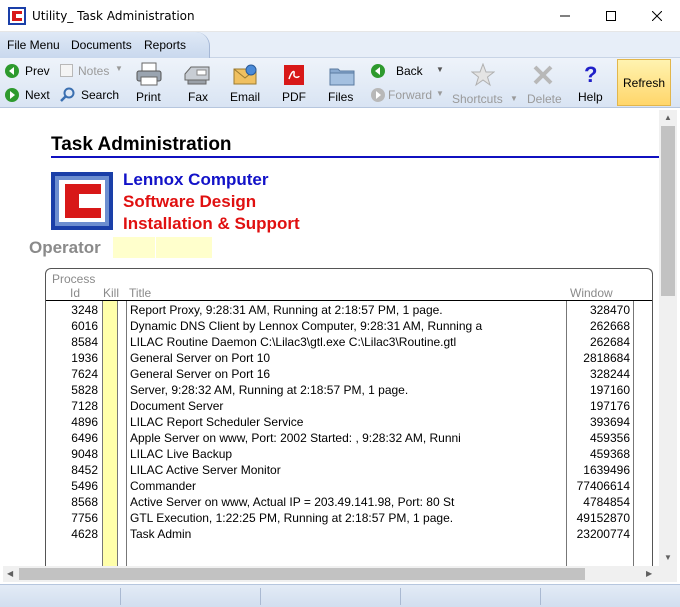 Image resolution: width=680 pixels, height=607 pixels. I want to click on process-title: General Server on Port 10, so click(200, 358).